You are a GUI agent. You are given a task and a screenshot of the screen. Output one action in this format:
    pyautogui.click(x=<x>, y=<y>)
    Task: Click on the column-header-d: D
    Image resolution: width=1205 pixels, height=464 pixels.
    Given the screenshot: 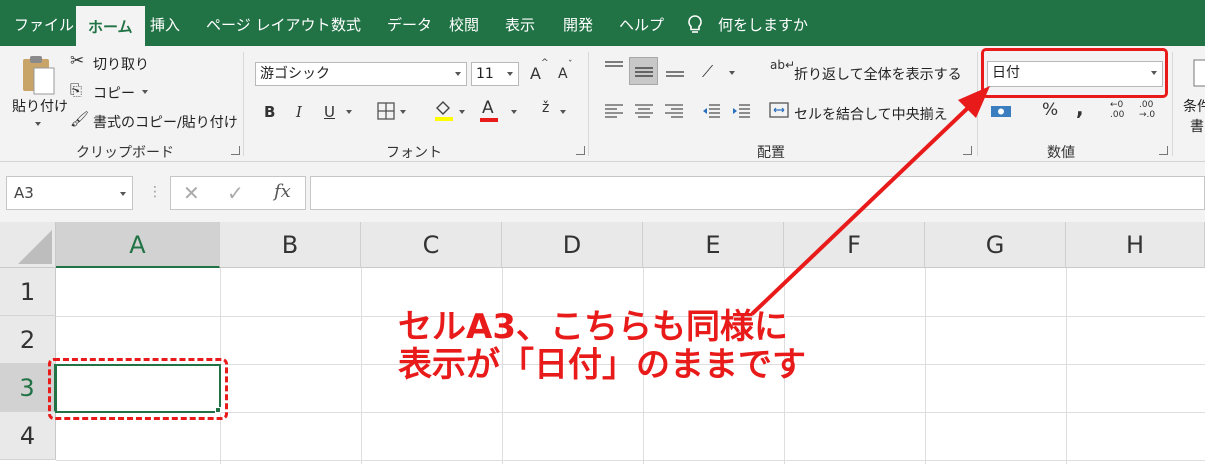 What is the action you would take?
    pyautogui.click(x=572, y=245)
    